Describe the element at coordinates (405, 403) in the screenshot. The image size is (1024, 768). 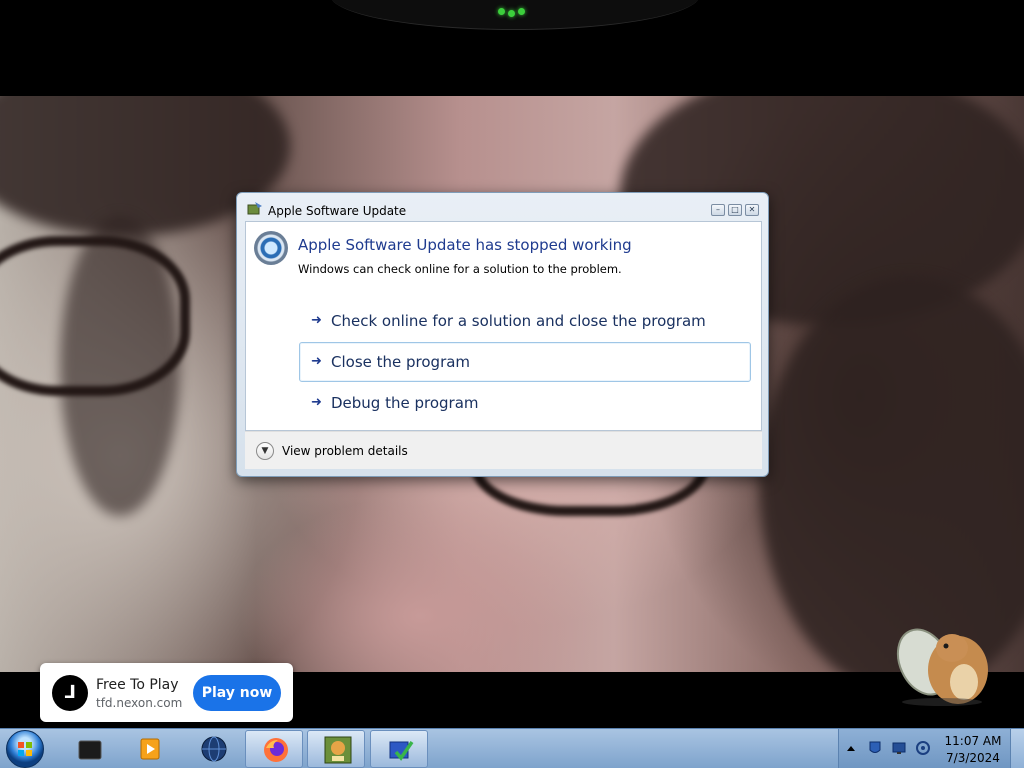
I see `command-label: Debug the program` at that location.